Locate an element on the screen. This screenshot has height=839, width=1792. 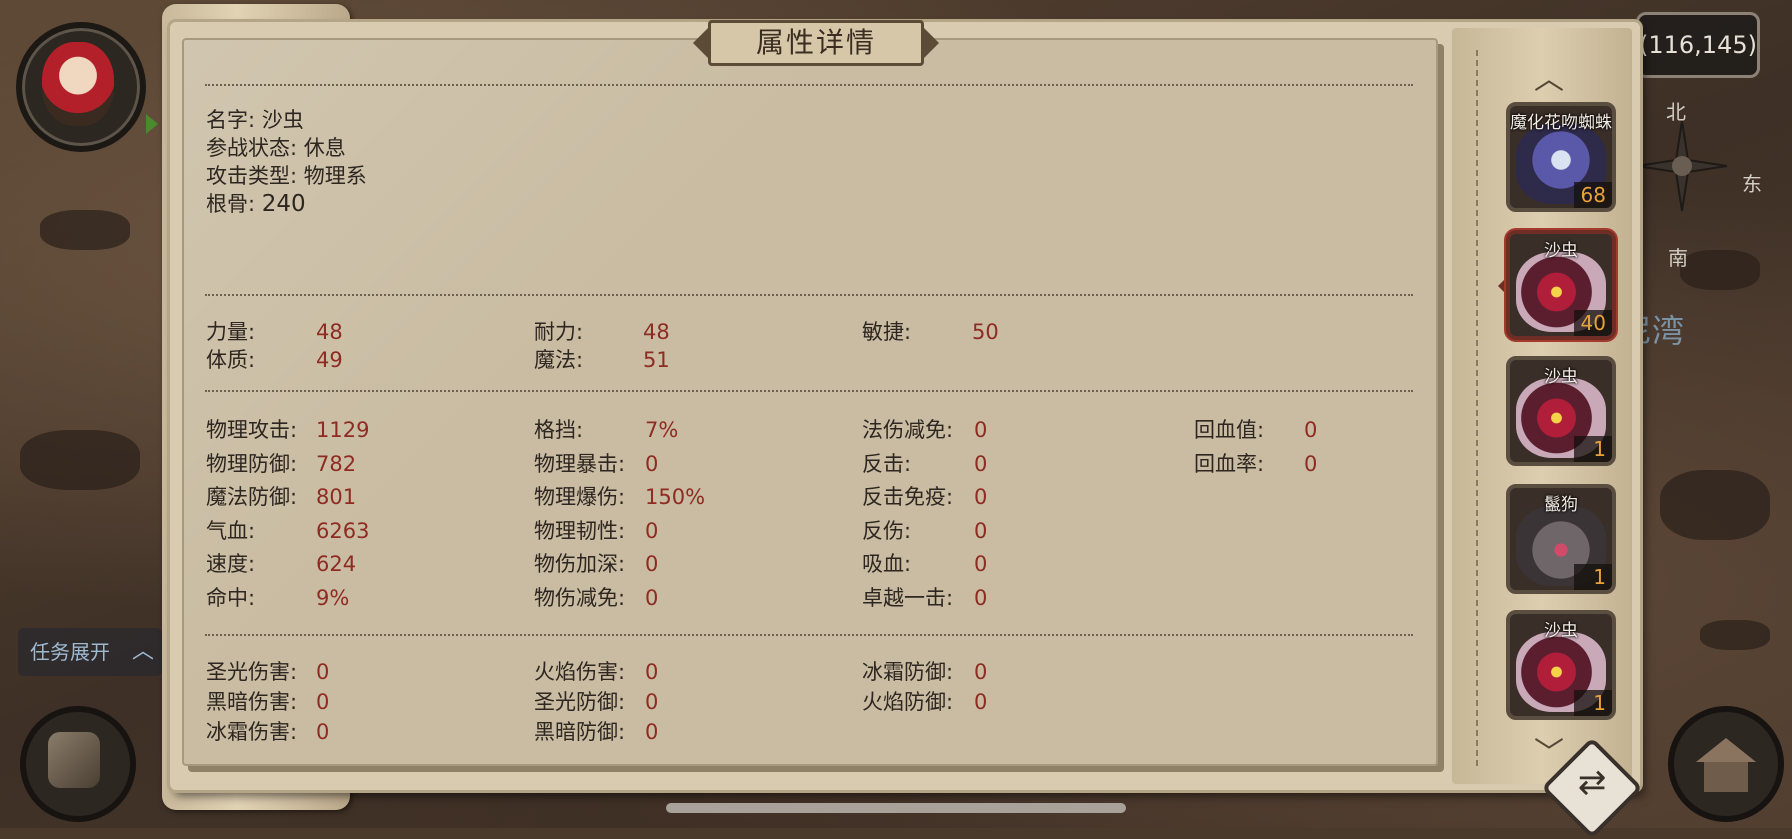
scroll-down-icon: ﹀ is located at coordinates (1549, 750).